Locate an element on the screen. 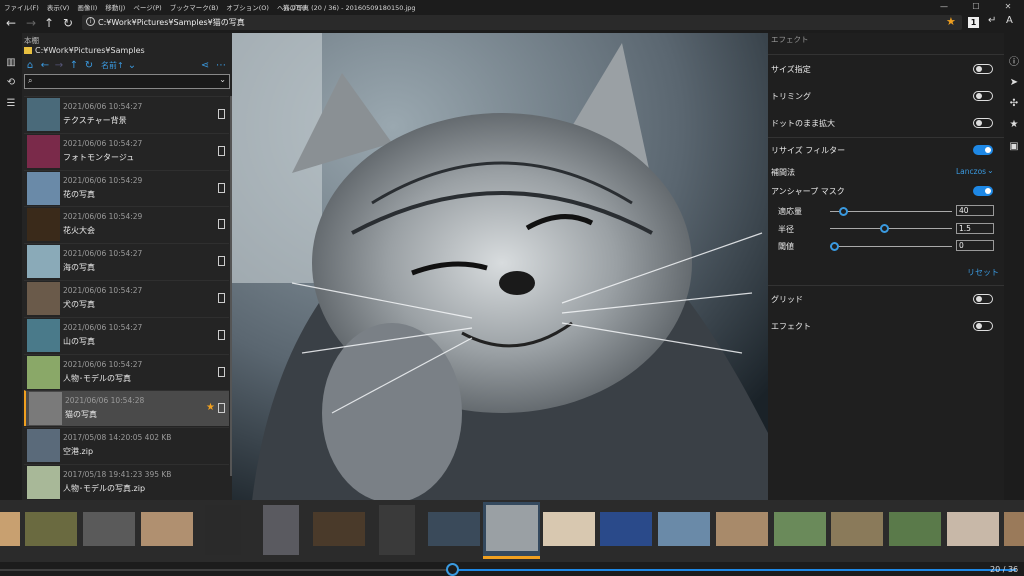  share-icon: ⋖ is located at coordinates (205, 65).